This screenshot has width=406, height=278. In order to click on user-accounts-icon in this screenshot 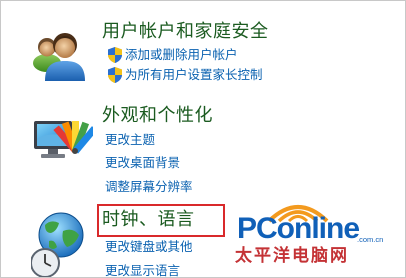, I will do `click(59, 53)`.